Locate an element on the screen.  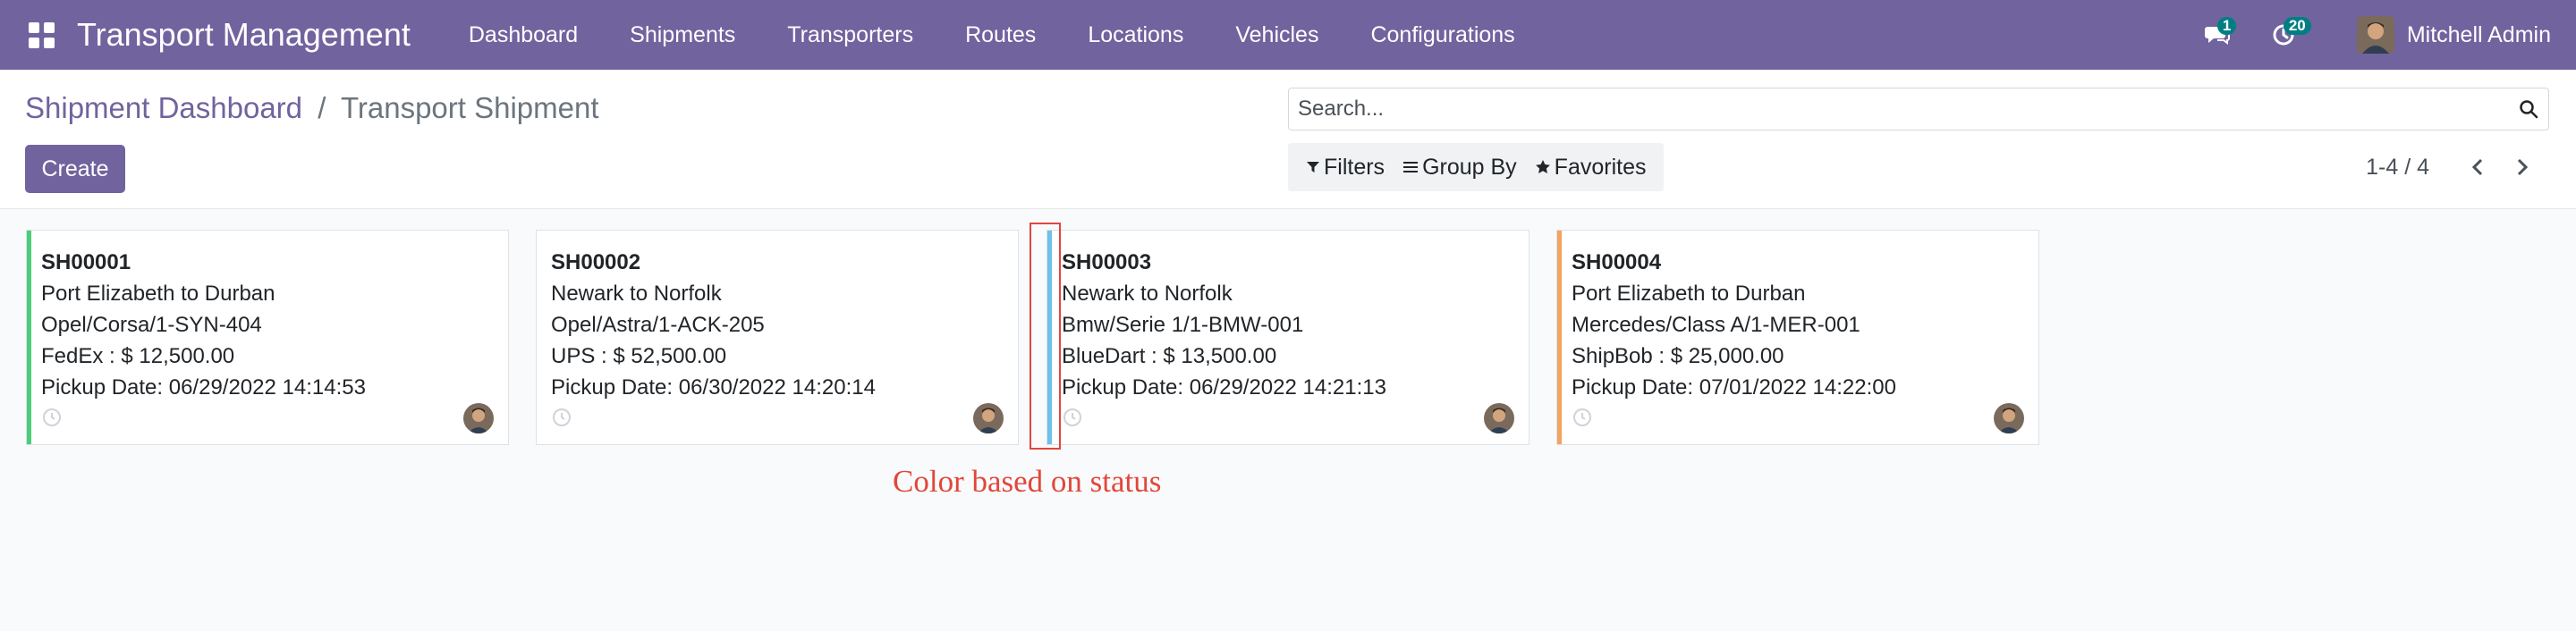
shipment-pickup-date: Pickup Date: 06/29/2022 14:21:13 is located at coordinates (1224, 387).